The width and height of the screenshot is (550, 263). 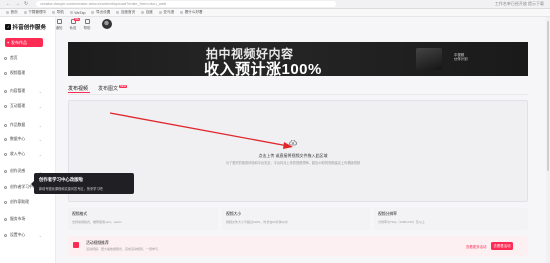 I want to click on tooltip-title: 创作者学习中心改版啦, so click(x=61, y=179).